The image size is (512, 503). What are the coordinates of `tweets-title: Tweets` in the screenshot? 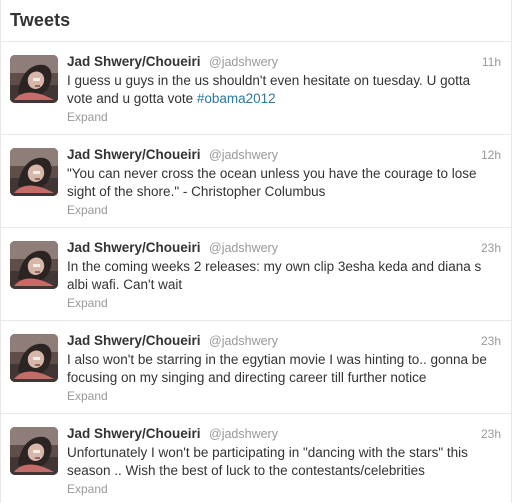 It's located at (40, 20).